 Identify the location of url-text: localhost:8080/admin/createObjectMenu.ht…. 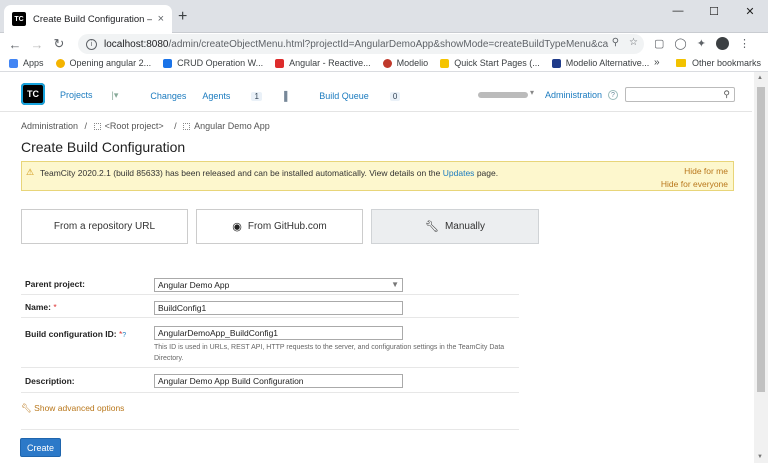
(356, 44).